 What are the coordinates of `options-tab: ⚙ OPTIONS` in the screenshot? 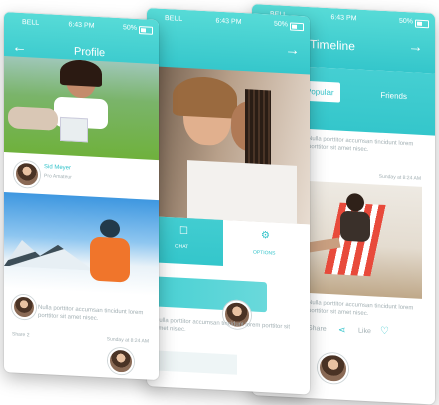 It's located at (266, 245).